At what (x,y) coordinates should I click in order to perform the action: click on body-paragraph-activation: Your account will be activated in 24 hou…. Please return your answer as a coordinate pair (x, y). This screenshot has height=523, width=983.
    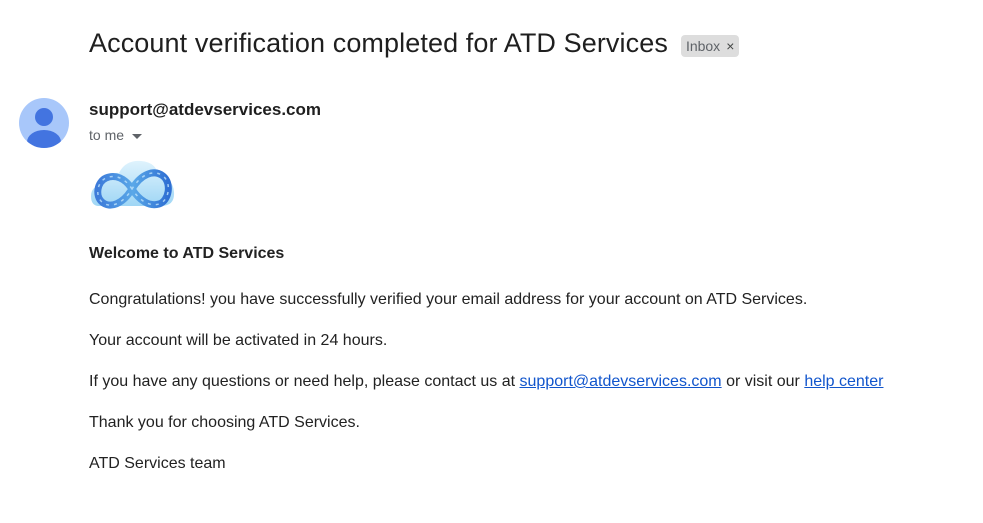
    Looking at the image, I should click on (238, 340).